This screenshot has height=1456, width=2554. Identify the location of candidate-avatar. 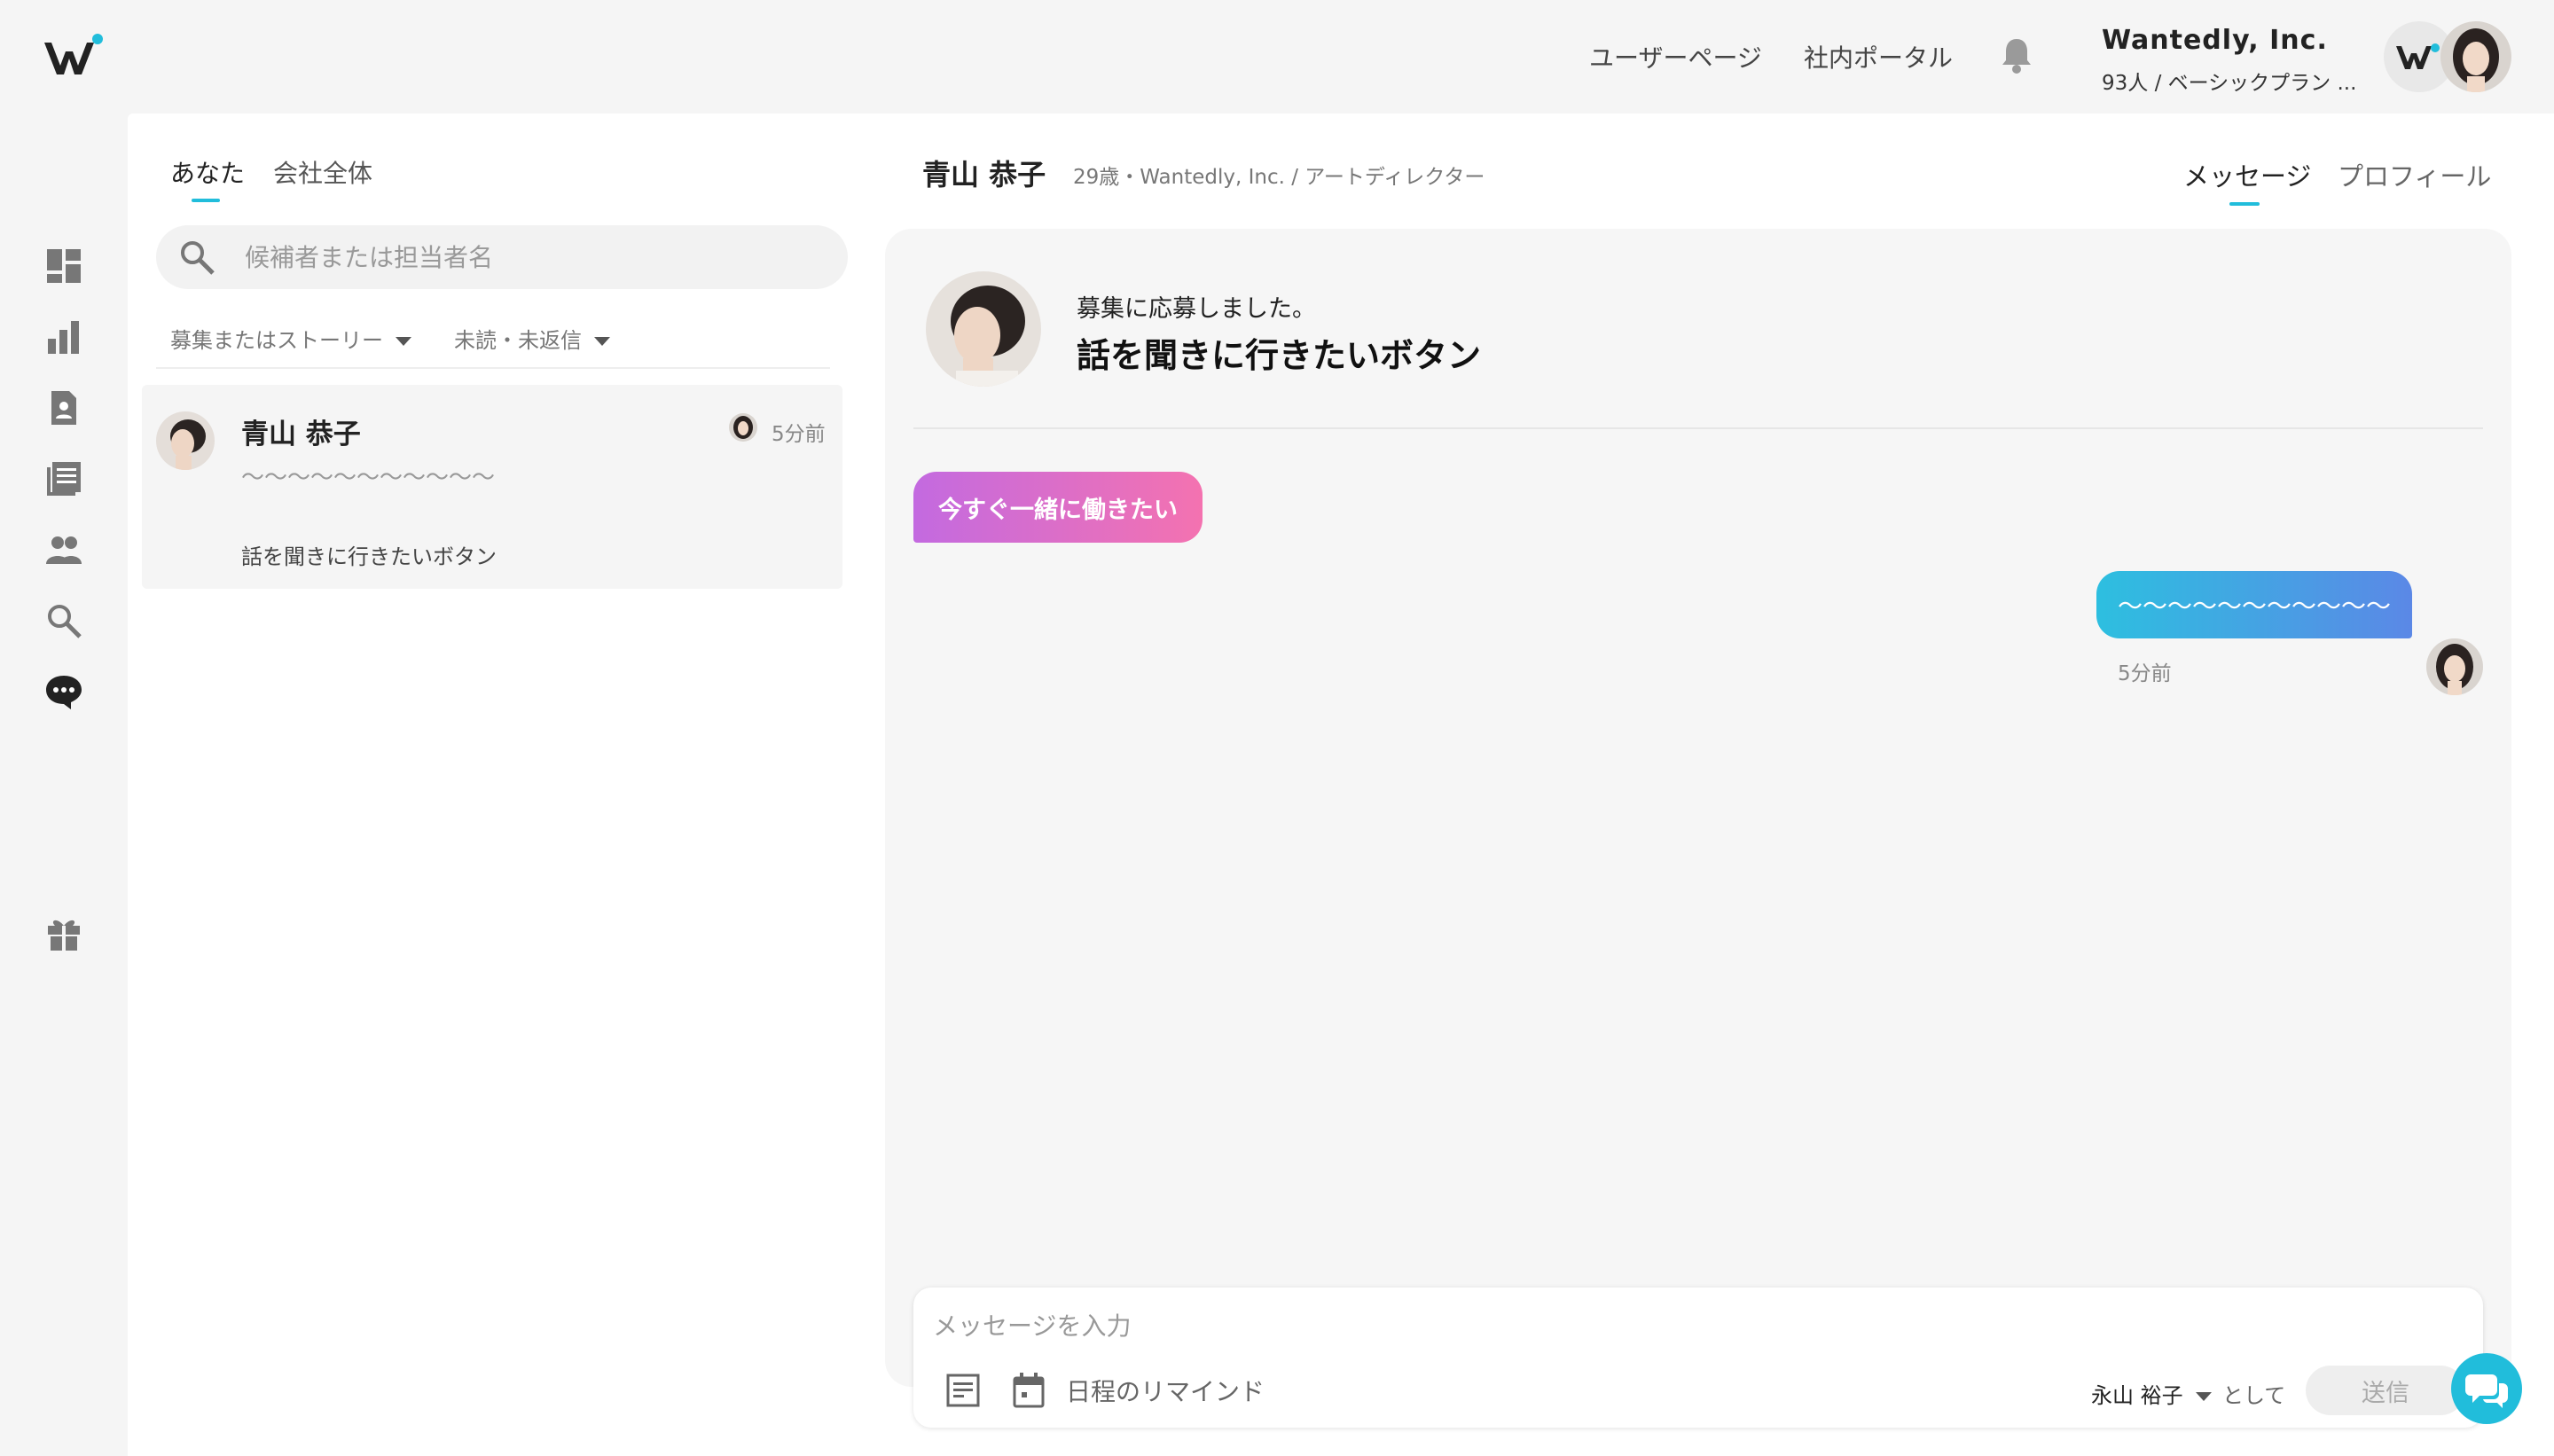
(185, 440).